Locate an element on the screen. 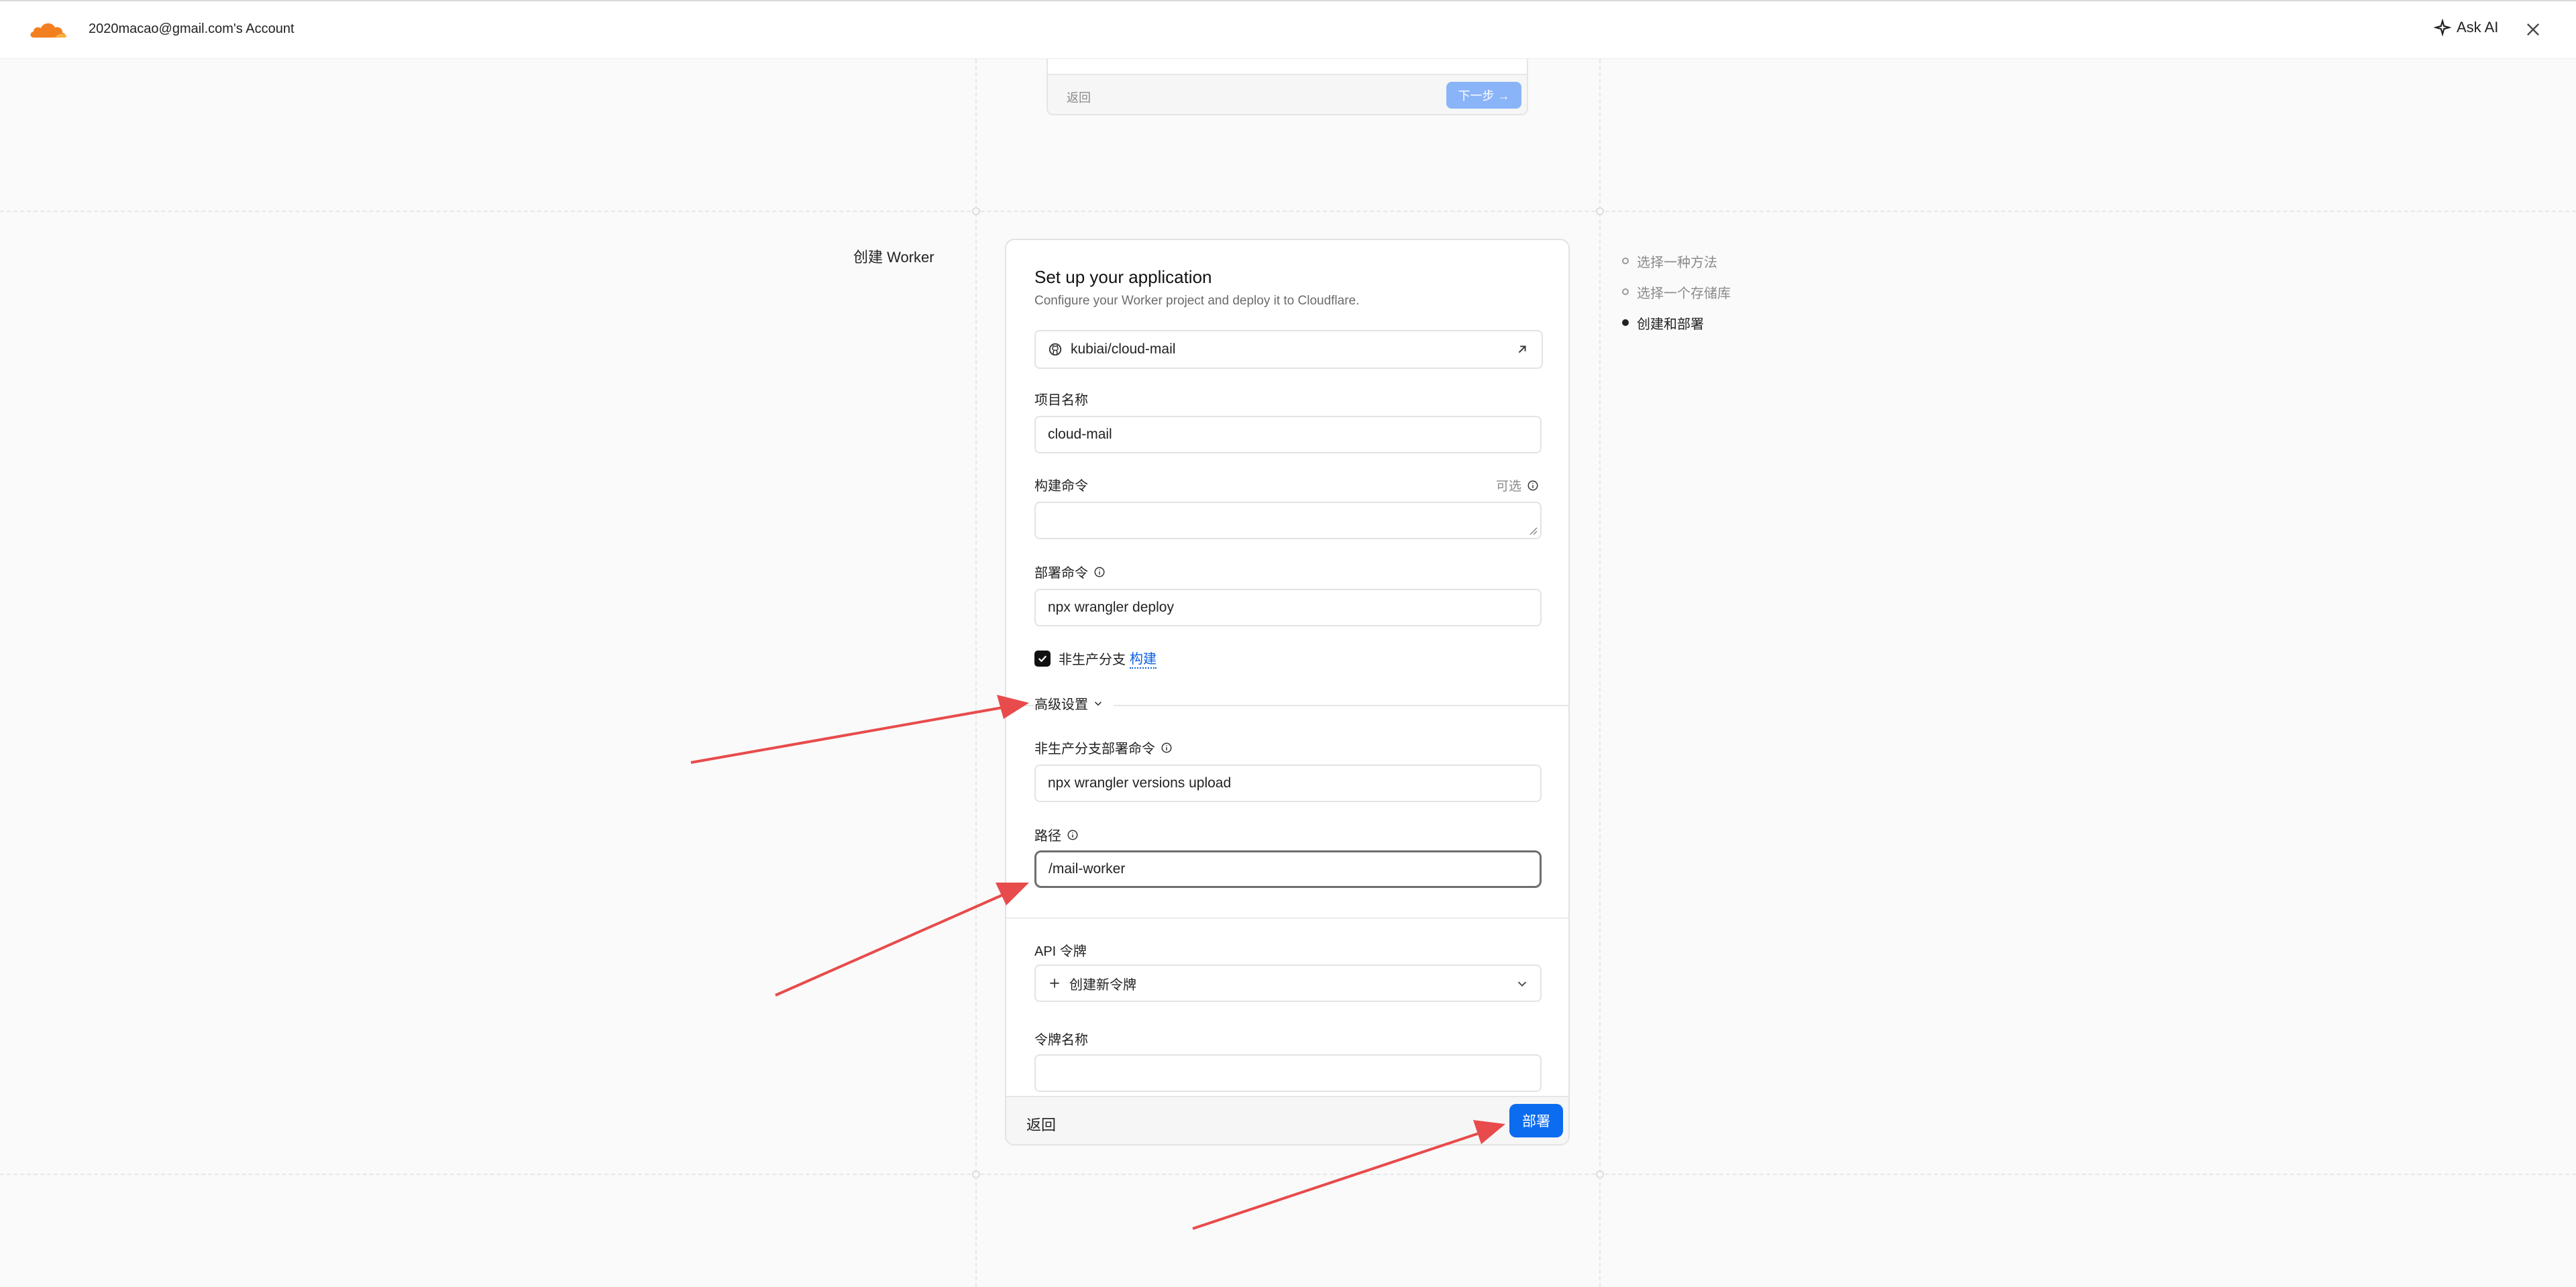 This screenshot has width=2576, height=1287. optional-text: 可选 is located at coordinates (1508, 487).